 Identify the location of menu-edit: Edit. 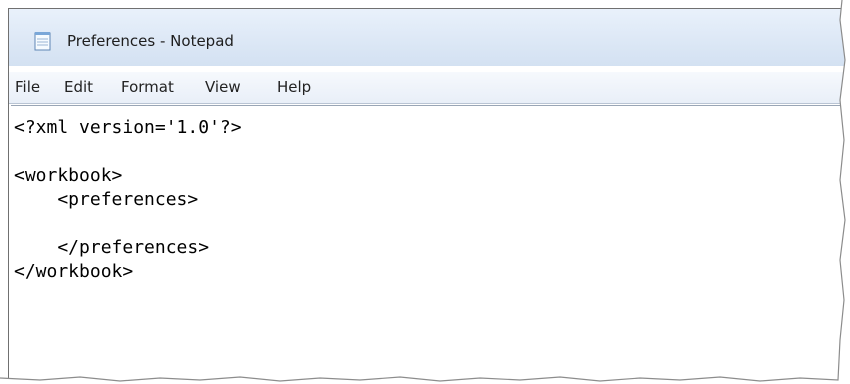
(78, 87).